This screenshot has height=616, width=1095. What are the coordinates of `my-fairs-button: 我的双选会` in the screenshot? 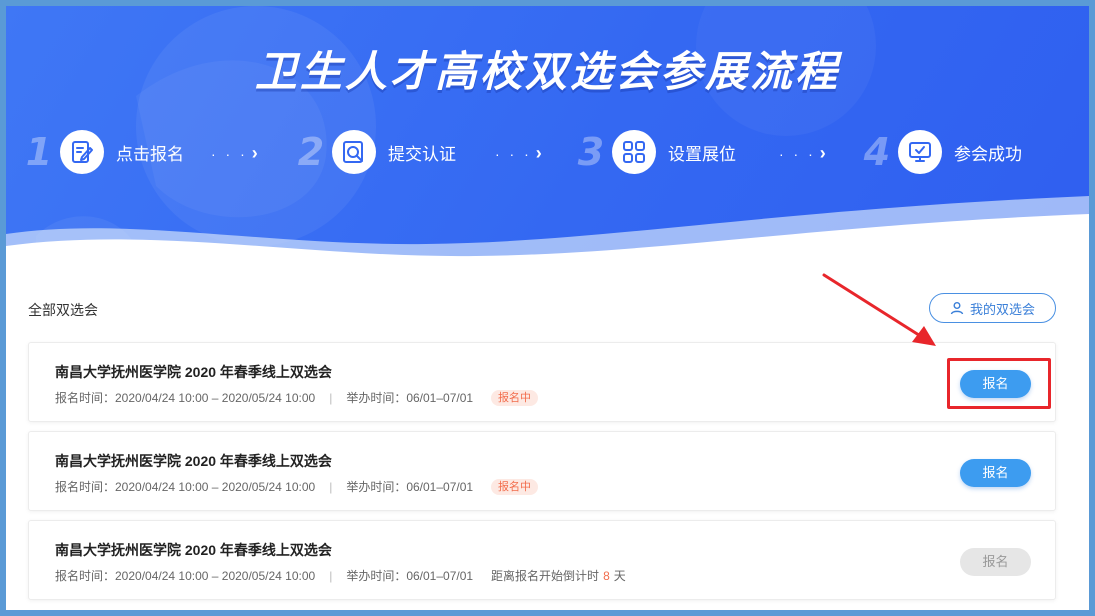 It's located at (992, 308).